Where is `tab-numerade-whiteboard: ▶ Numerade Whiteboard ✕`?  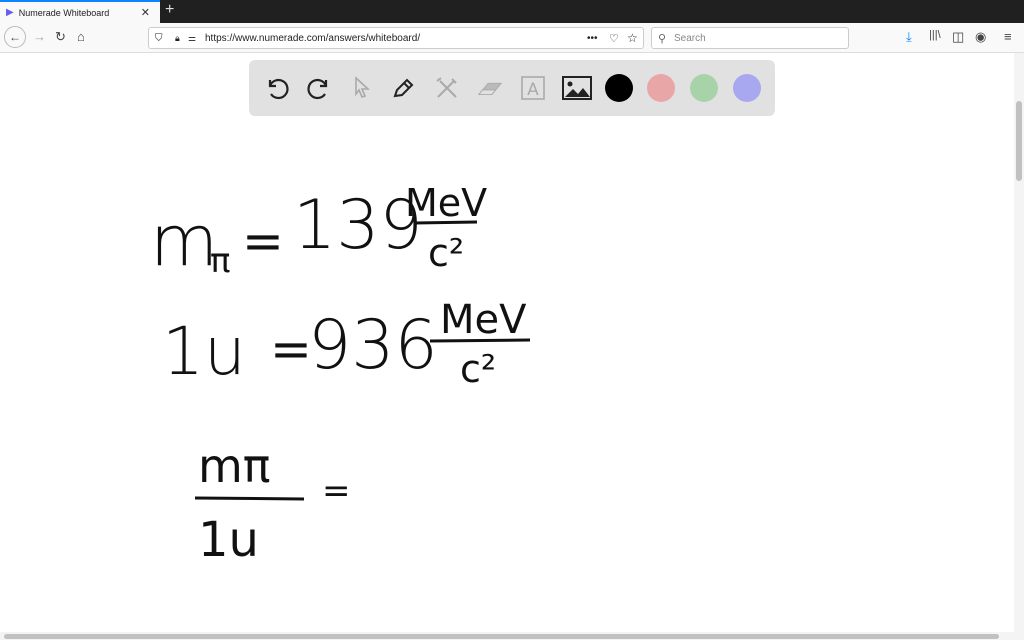
tab-numerade-whiteboard: ▶ Numerade Whiteboard ✕ is located at coordinates (80, 11).